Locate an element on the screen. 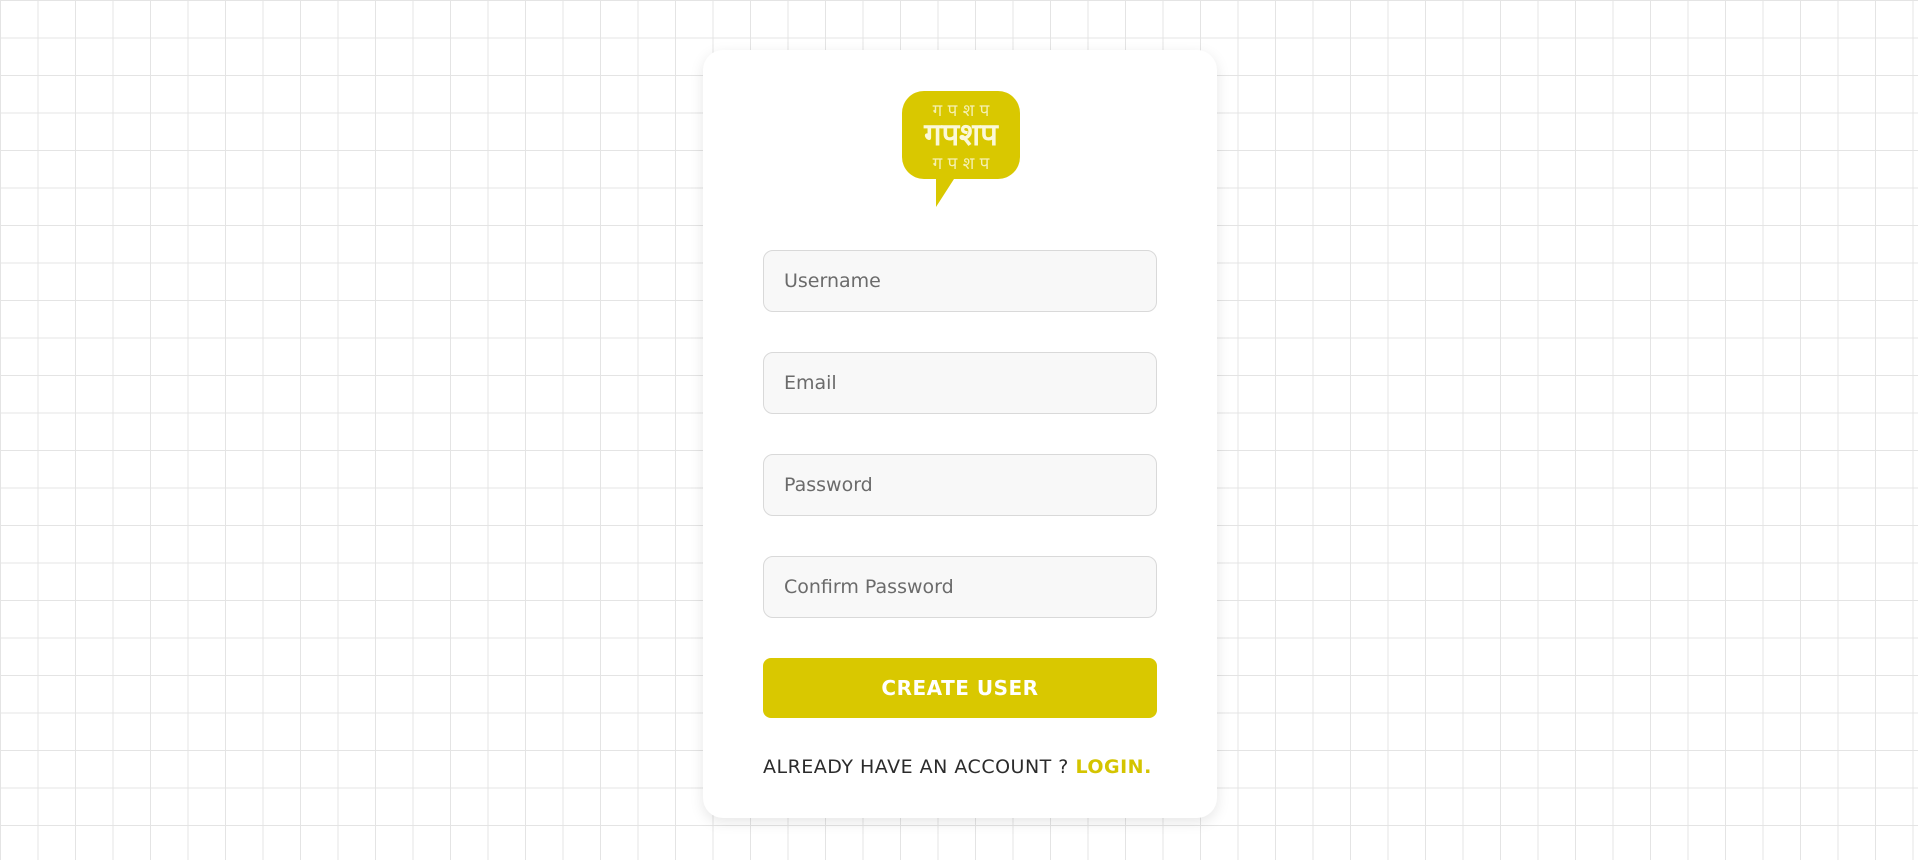 This screenshot has width=1918, height=860. password-input is located at coordinates (960, 485).